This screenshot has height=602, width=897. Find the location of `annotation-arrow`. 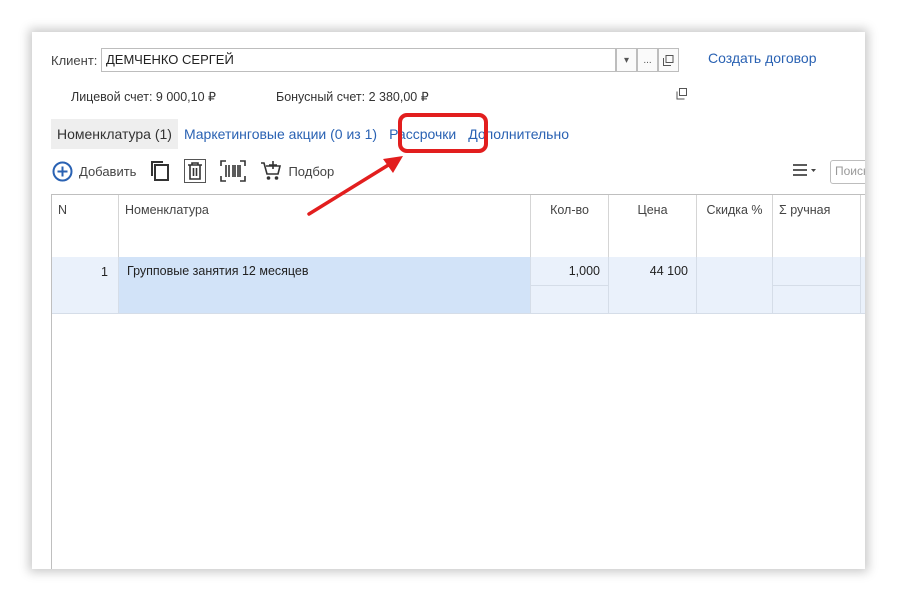

annotation-arrow is located at coordinates (355, 186).